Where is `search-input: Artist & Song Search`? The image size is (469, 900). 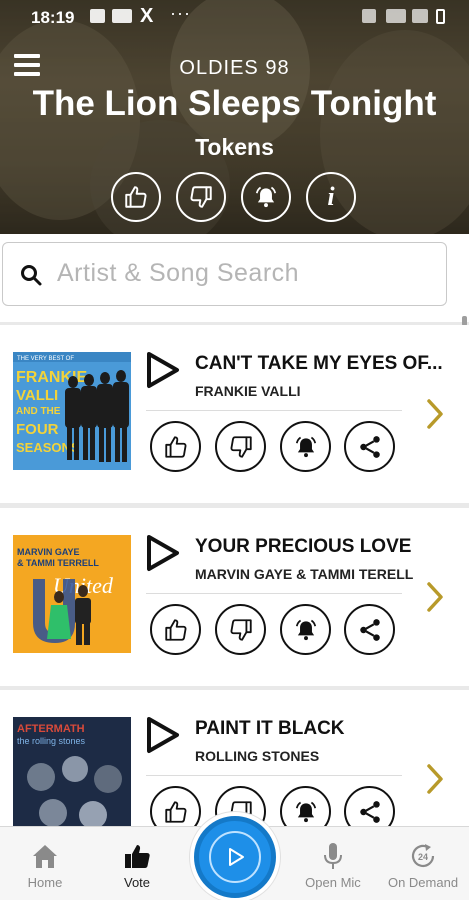
search-input: Artist & Song Search is located at coordinates (224, 274).